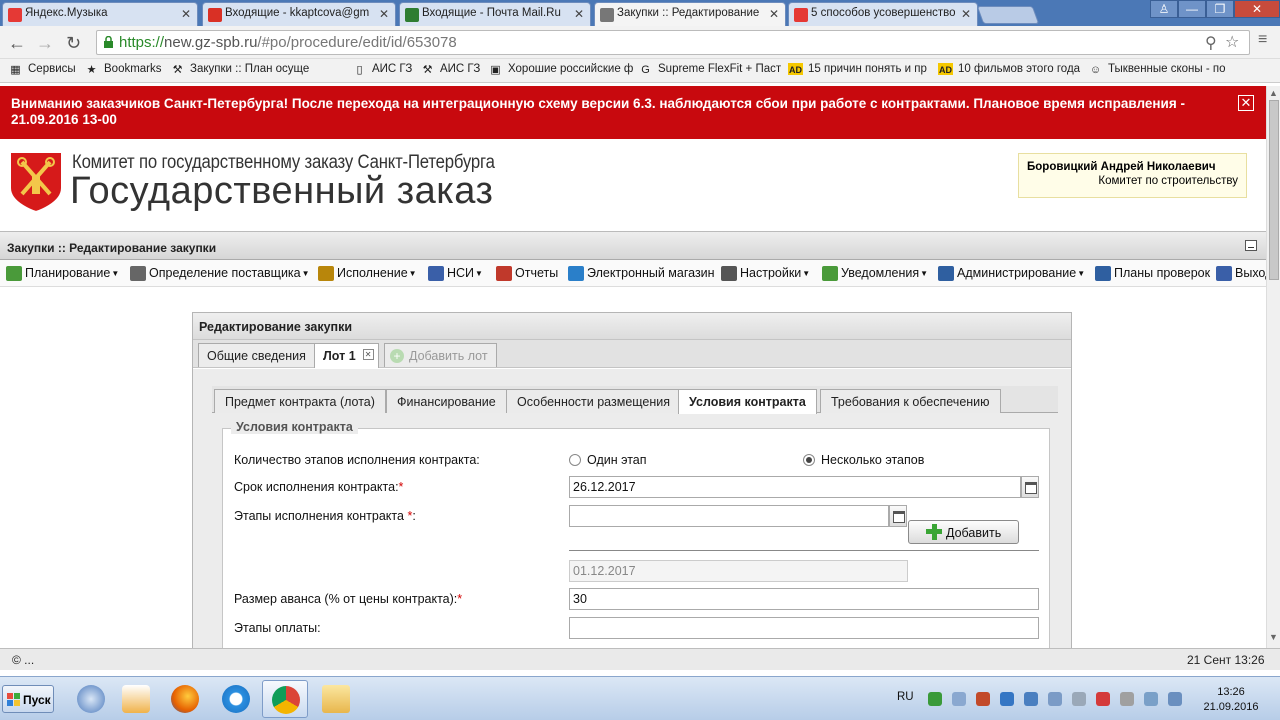 Image resolution: width=1280 pixels, height=720 pixels. What do you see at coordinates (983, 699) in the screenshot?
I see `tray-volume-icon` at bounding box center [983, 699].